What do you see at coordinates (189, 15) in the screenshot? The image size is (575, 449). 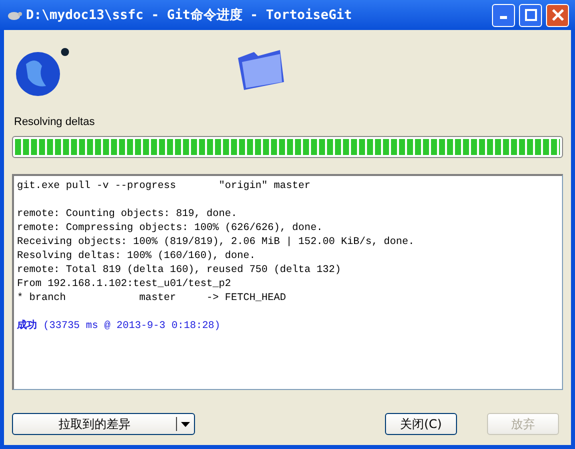 I see `window-title: D:\mydoc13\ssfc - Git命令进度 - TortoiseGit` at bounding box center [189, 15].